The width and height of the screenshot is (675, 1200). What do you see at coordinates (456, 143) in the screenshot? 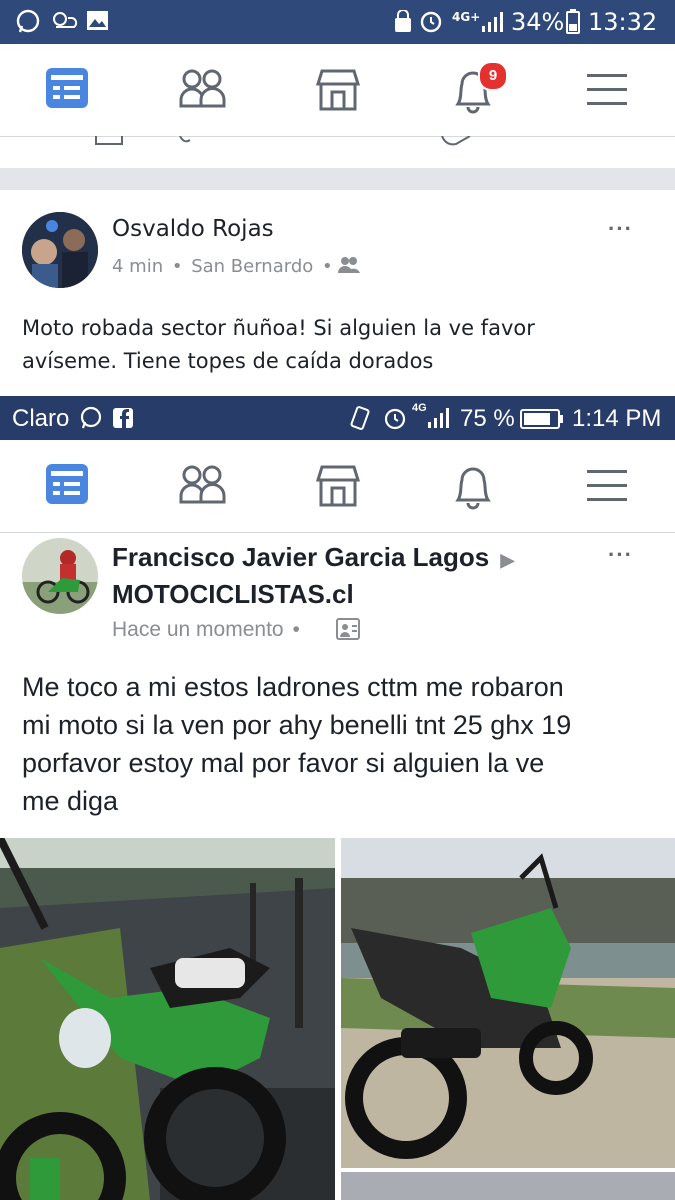
I see `share-icon` at bounding box center [456, 143].